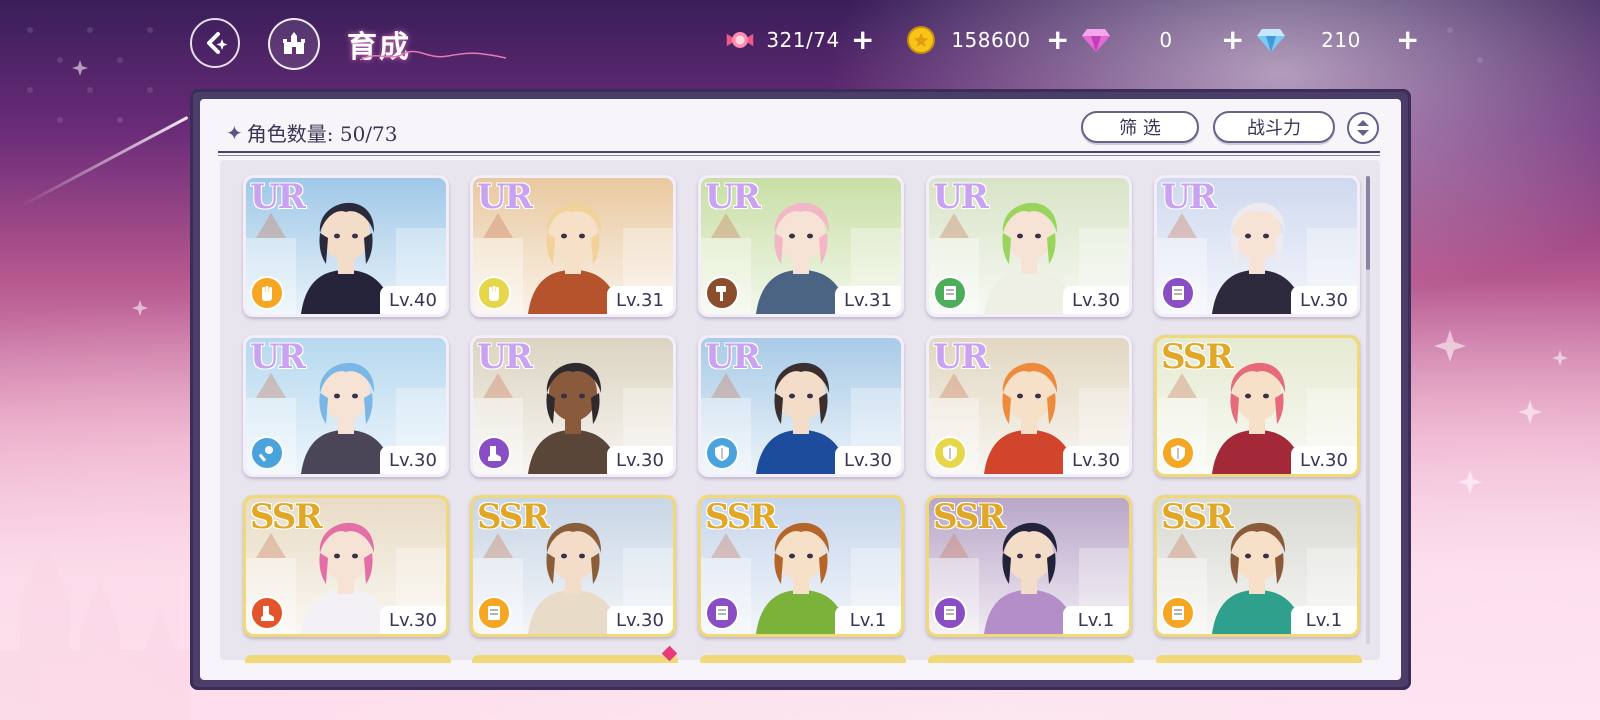 The image size is (1600, 720). I want to click on home-button, so click(294, 44).